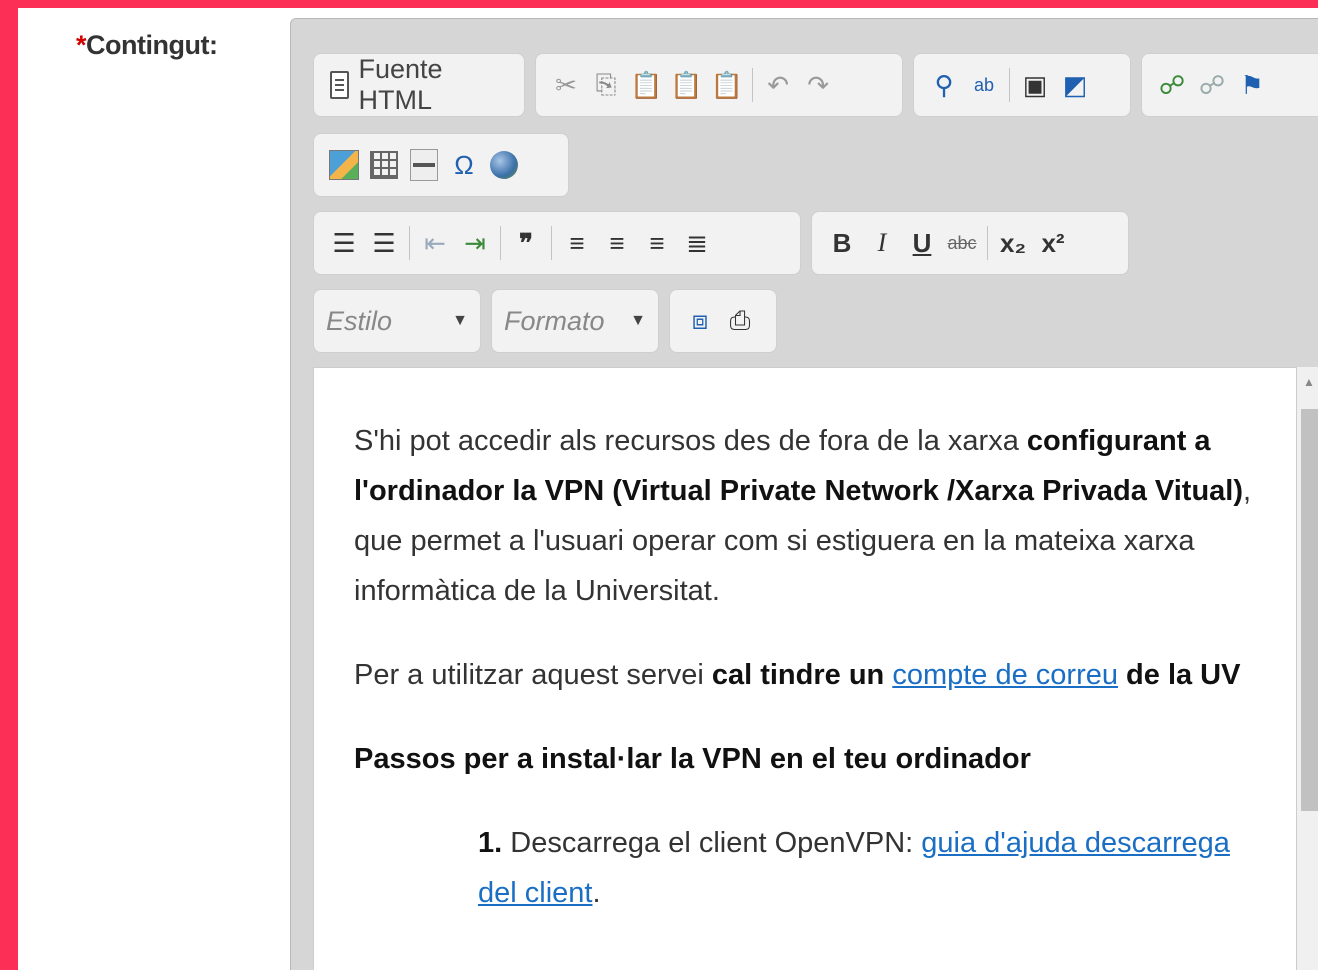  I want to click on link-group: ☍ ☍ ⚑, so click(1229, 85).